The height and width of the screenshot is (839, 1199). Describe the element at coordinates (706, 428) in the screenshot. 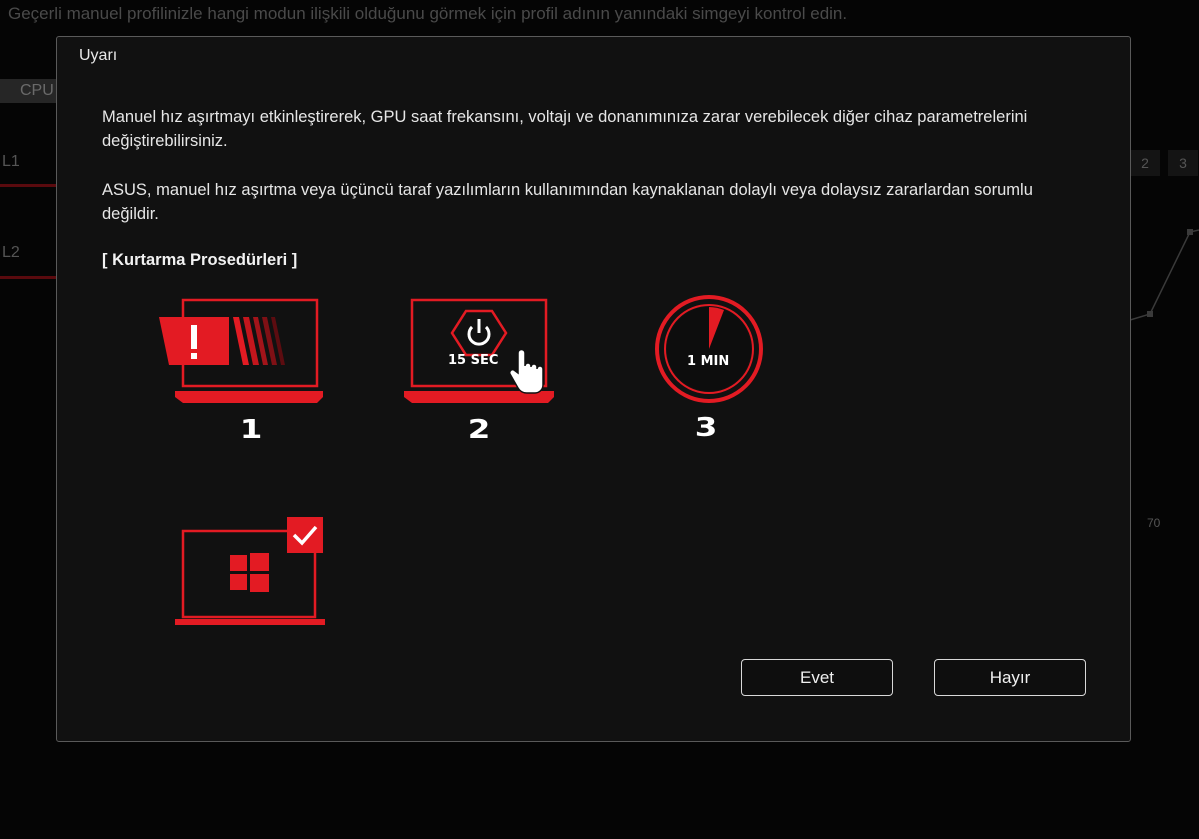

I see `step-number-3: 3` at that location.